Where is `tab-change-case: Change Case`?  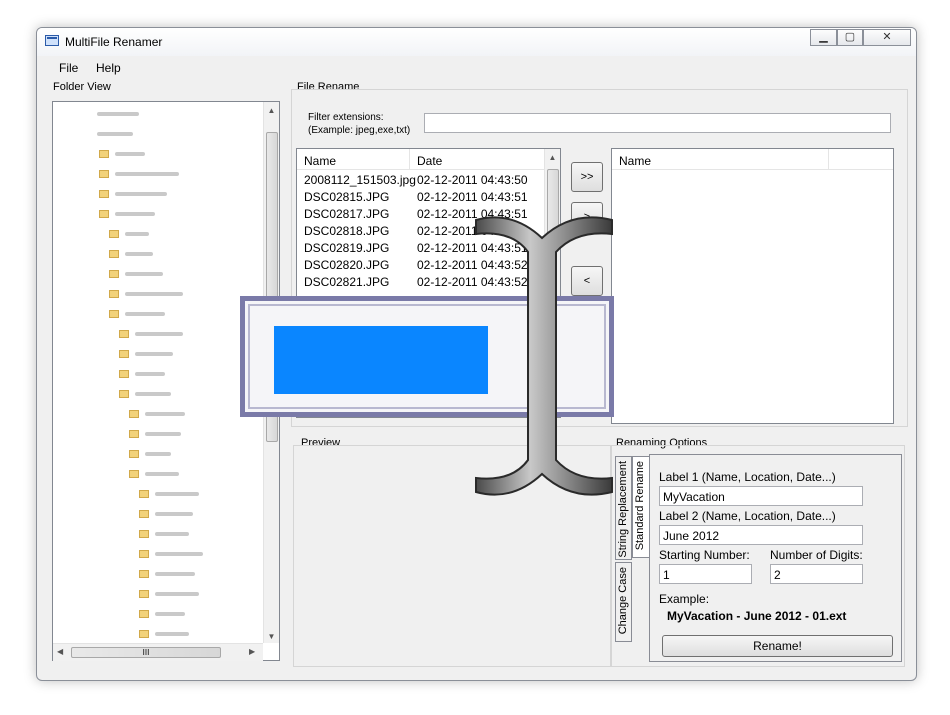 tab-change-case: Change Case is located at coordinates (623, 602).